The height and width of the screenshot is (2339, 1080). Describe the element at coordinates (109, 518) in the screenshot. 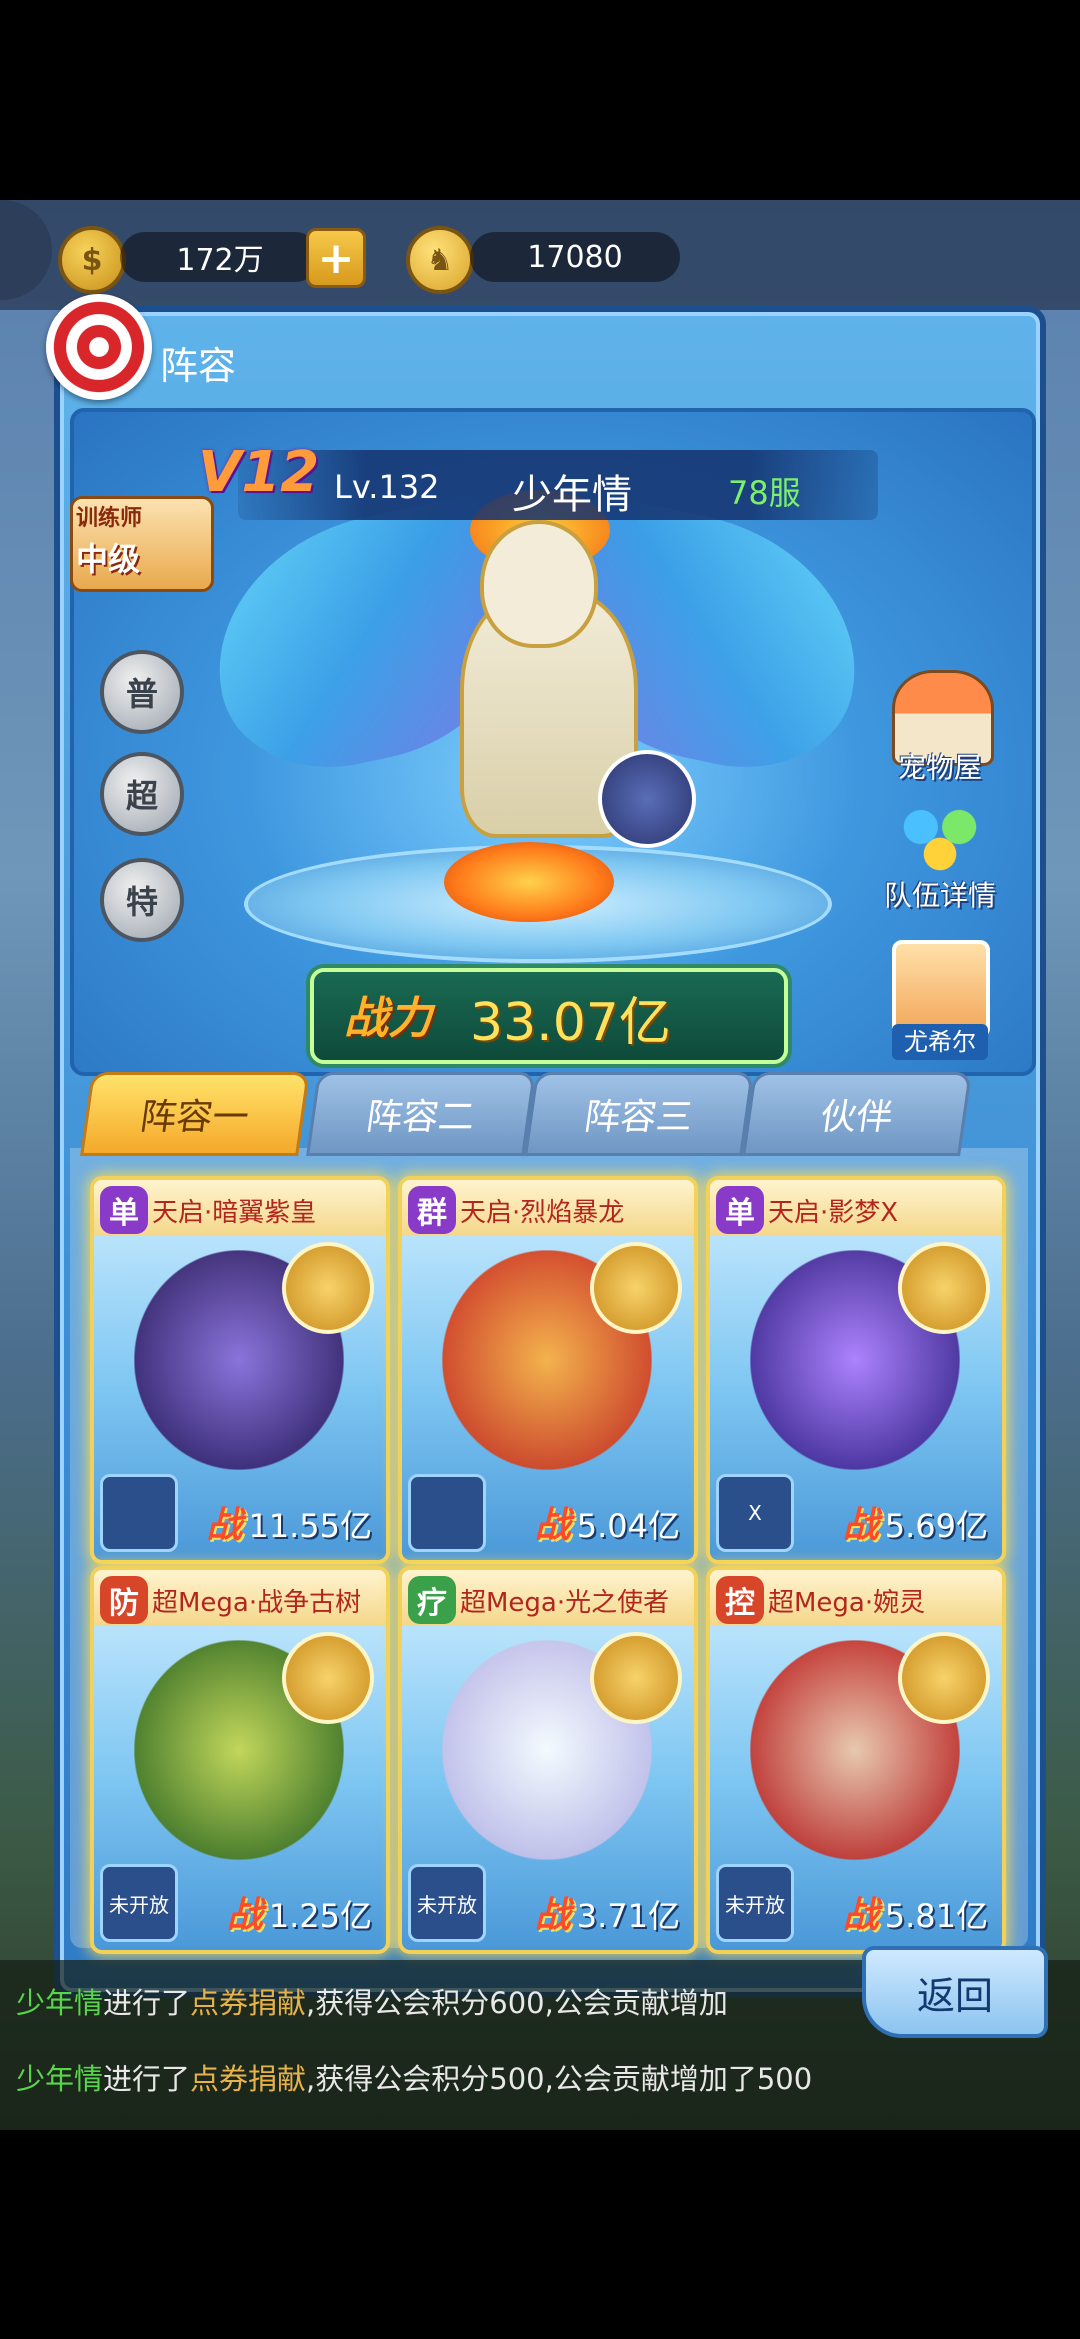

I see `trainer-label: 训练师` at that location.